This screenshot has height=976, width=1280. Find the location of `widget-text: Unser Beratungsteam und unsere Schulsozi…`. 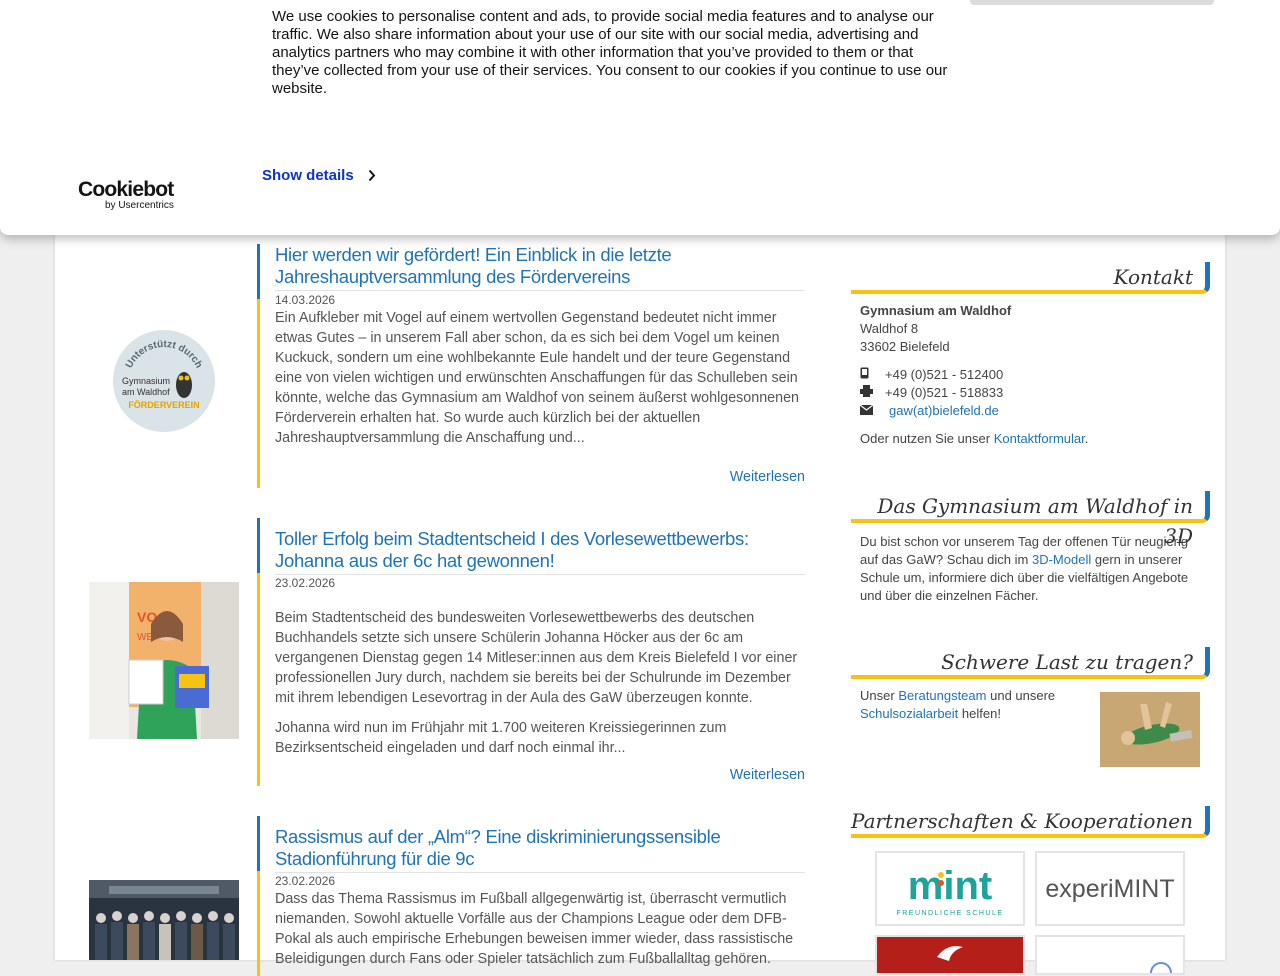

widget-text: Unser Beratungsteam und unsere Schulsozi… is located at coordinates (961, 701).